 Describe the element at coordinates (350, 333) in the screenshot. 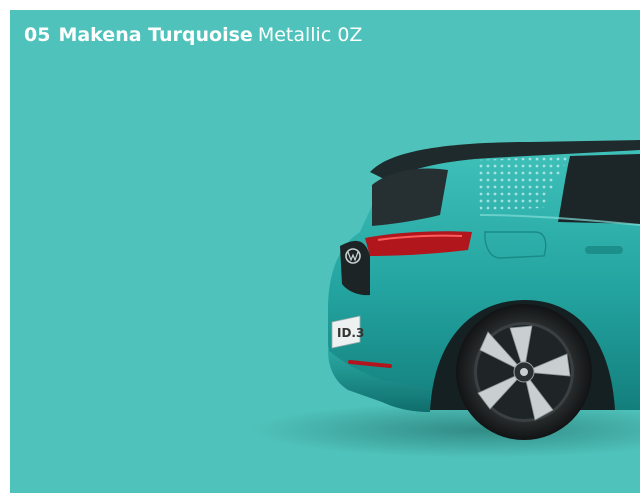

I see `svg-text: ID.3` at that location.